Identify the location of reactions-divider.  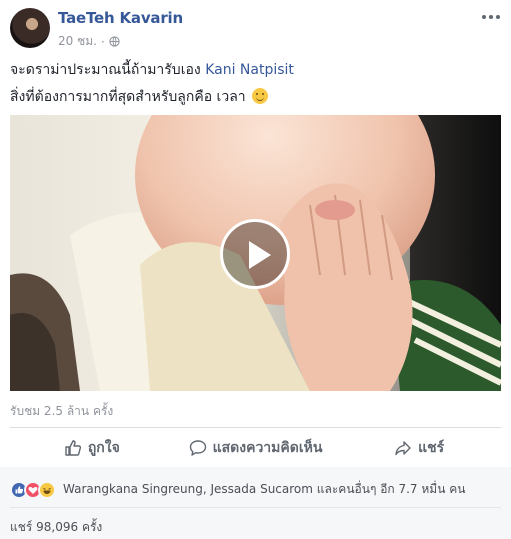
(255, 507).